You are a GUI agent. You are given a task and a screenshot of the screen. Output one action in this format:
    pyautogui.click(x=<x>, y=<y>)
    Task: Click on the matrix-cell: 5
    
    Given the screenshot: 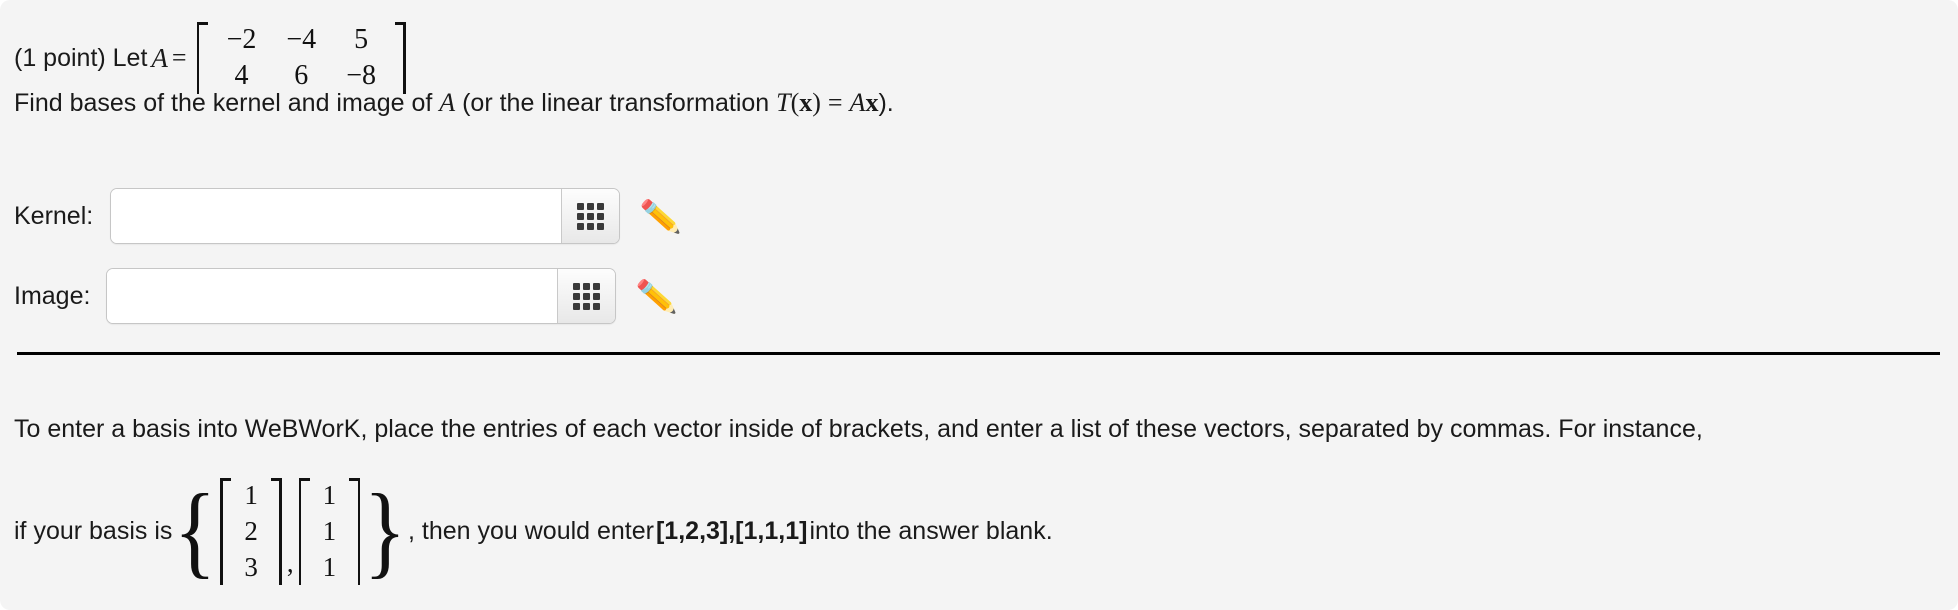 What is the action you would take?
    pyautogui.click(x=361, y=39)
    